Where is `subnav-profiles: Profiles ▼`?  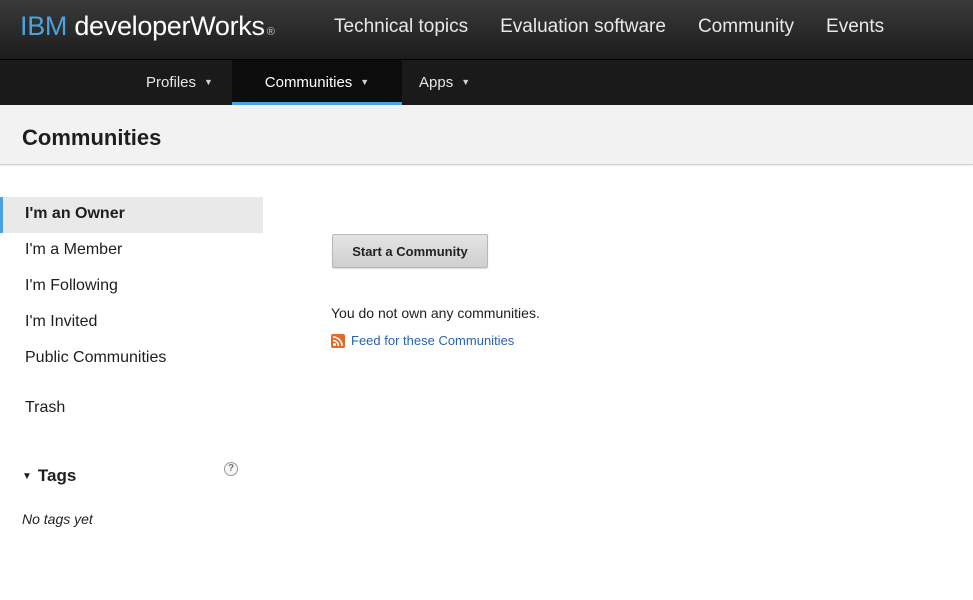
subnav-profiles: Profiles ▼ is located at coordinates (179, 82).